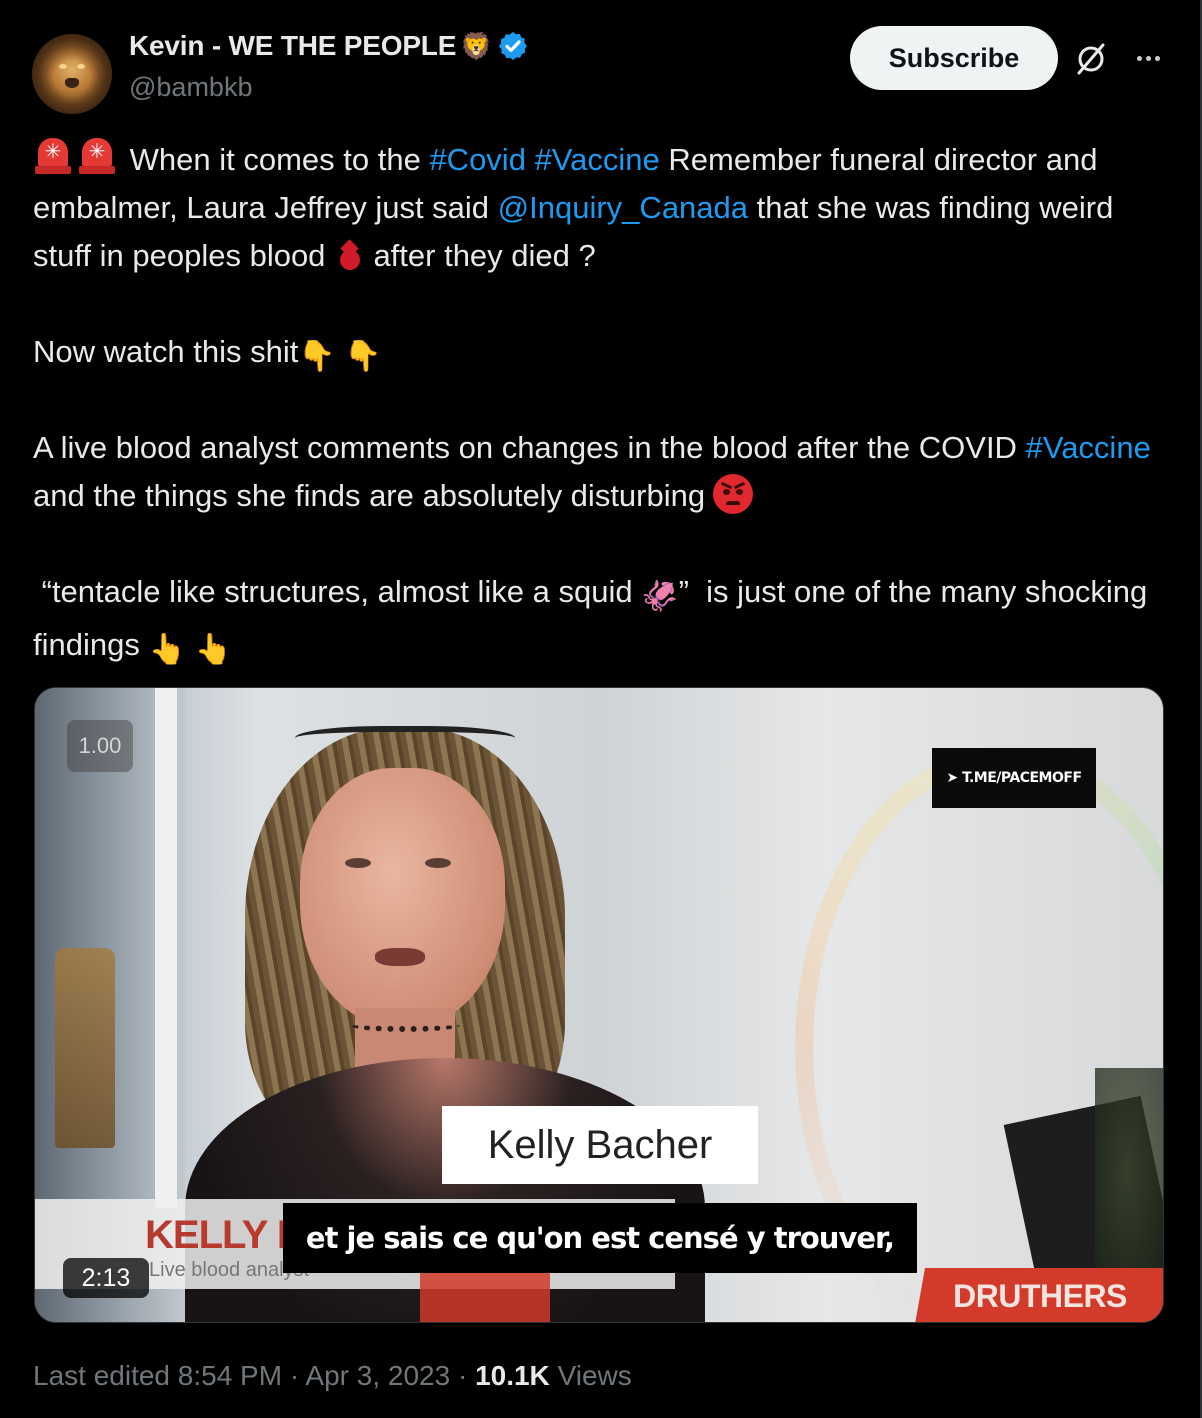  Describe the element at coordinates (100, 746) in the screenshot. I see `playback-speed-button: 1.00` at that location.